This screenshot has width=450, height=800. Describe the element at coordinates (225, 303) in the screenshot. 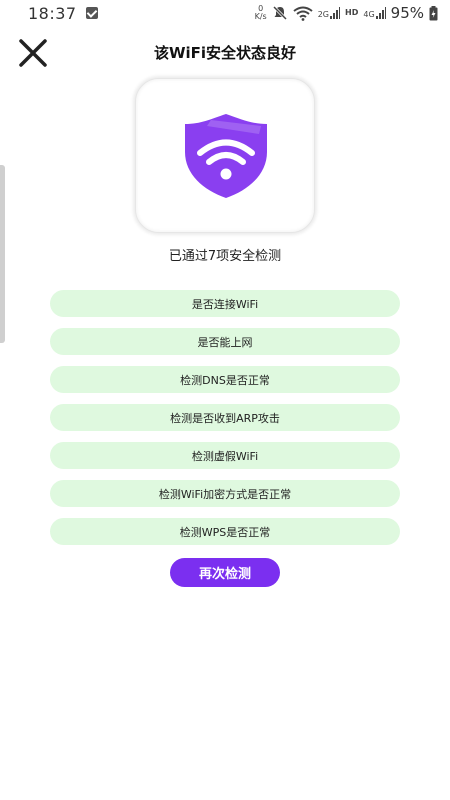

I see `check-item-wifi-connected: 是否连接WiFi` at that location.